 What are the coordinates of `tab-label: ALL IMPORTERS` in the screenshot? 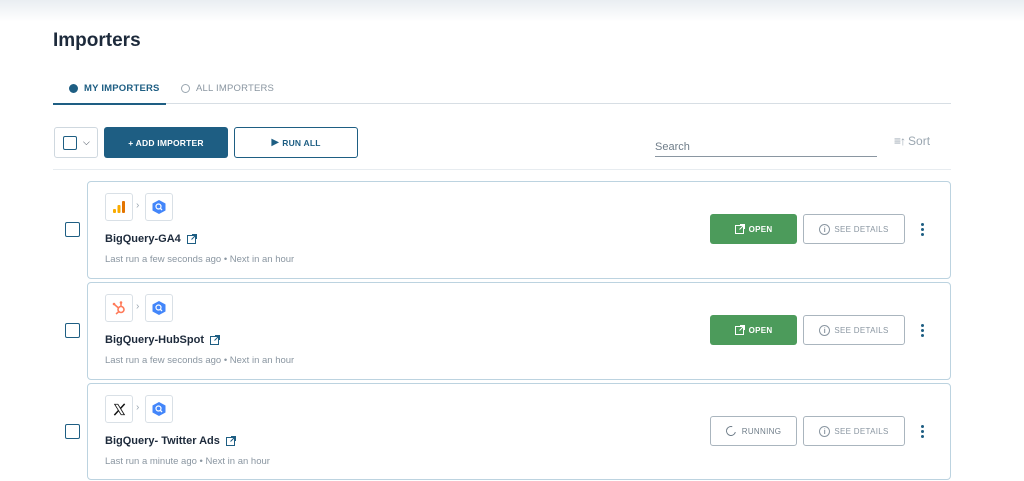 It's located at (235, 88).